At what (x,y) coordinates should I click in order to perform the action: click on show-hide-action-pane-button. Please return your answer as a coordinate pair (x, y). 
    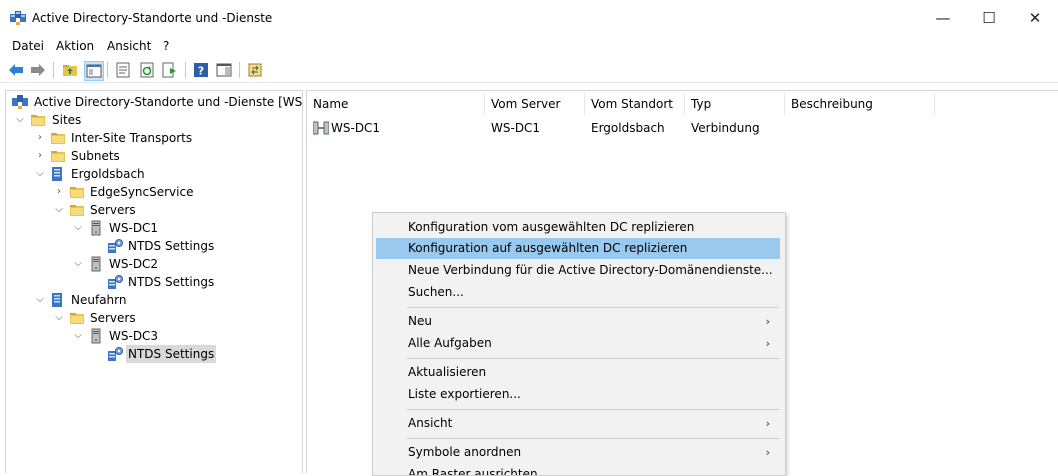
    Looking at the image, I should click on (224, 70).